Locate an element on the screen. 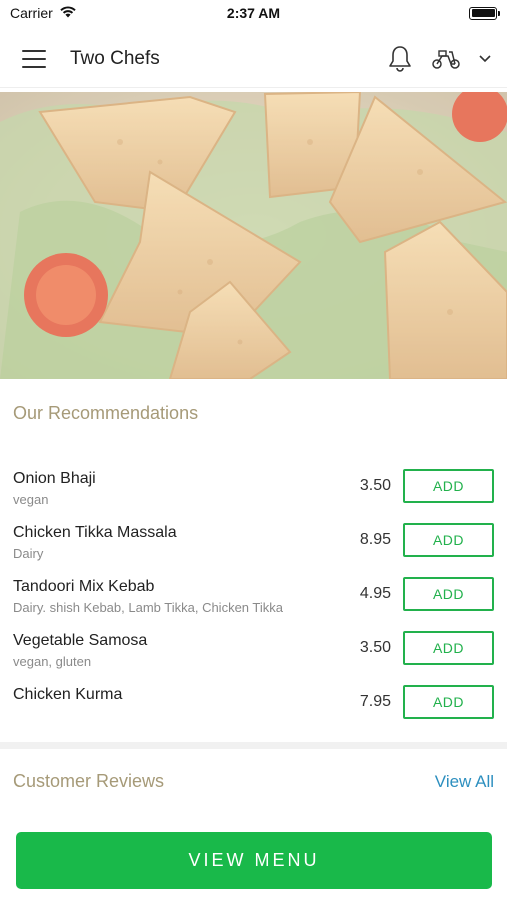  list-item: Chicken Kurma 7.95 ADD is located at coordinates (253, 705).